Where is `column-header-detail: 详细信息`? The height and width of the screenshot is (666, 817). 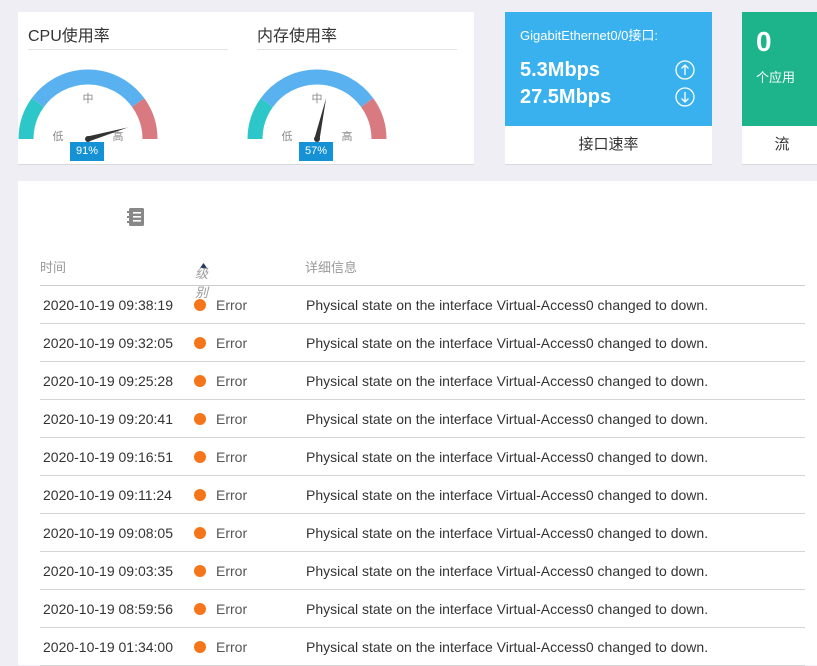
column-header-detail: 详细信息 is located at coordinates (331, 266).